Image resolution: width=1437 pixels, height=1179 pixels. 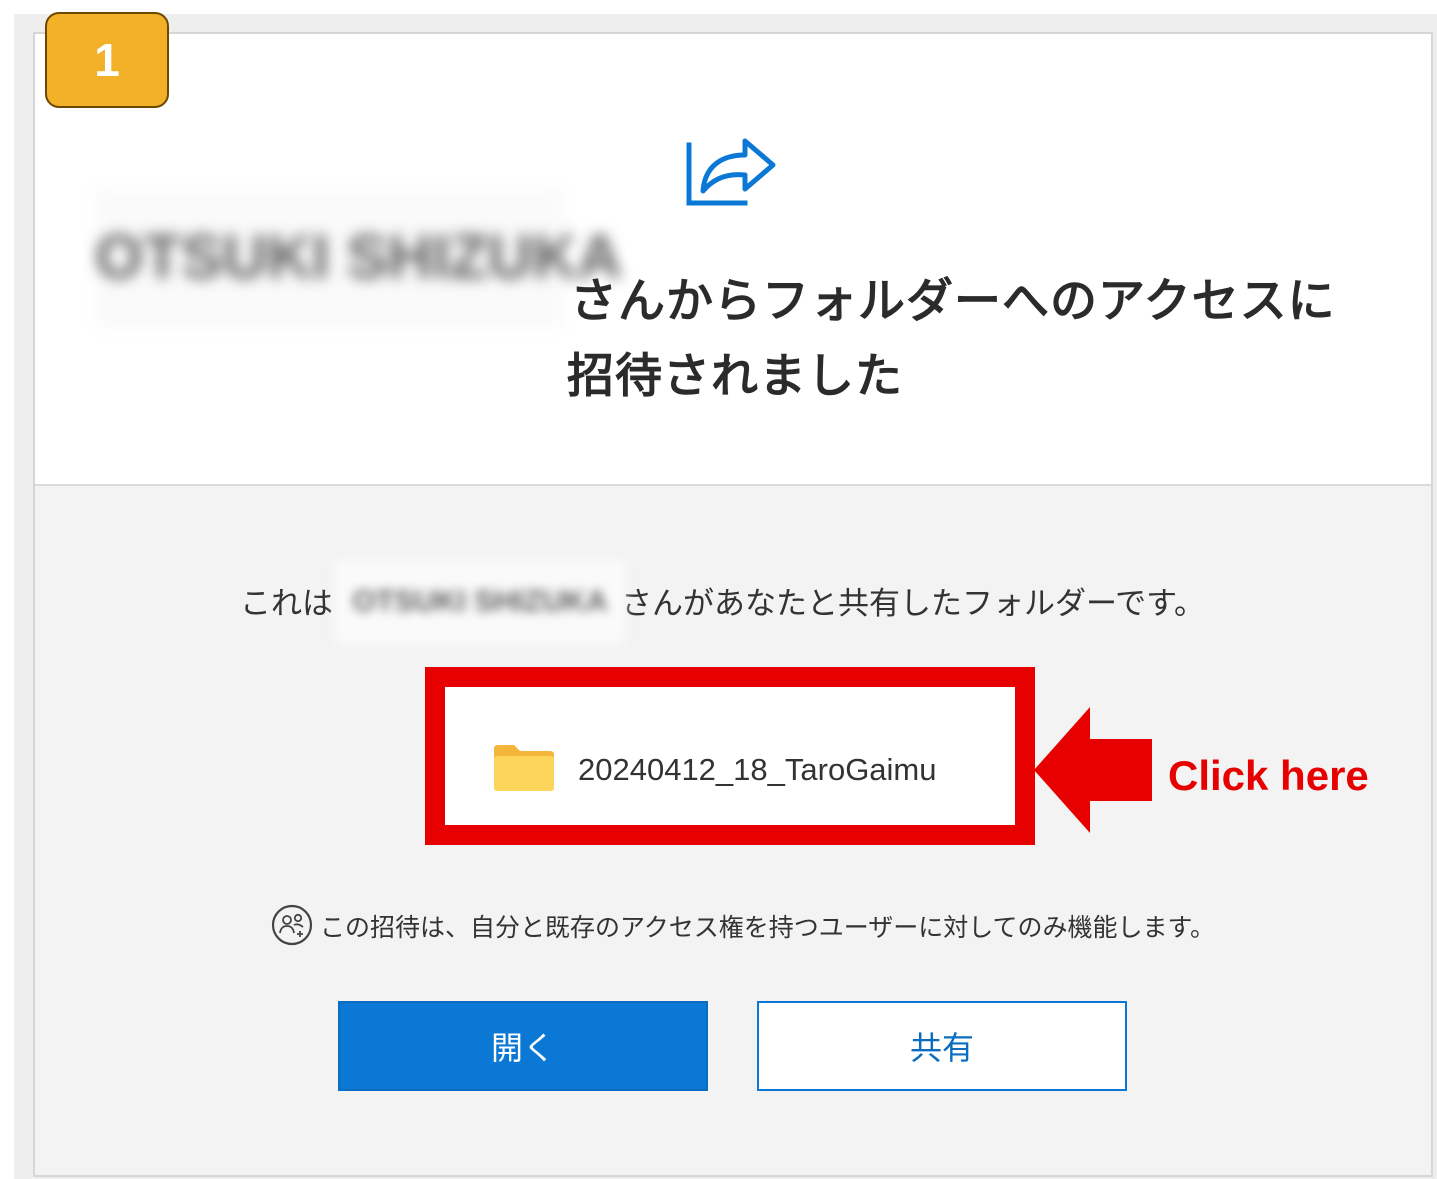 What do you see at coordinates (524, 768) in the screenshot?
I see `folder-icon` at bounding box center [524, 768].